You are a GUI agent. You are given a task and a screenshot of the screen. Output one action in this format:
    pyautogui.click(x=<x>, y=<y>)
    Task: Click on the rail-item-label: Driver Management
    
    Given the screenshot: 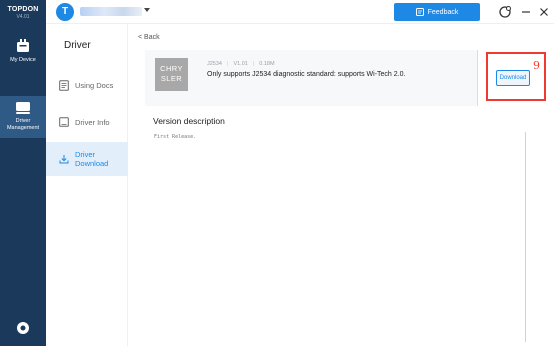 What is the action you would take?
    pyautogui.click(x=23, y=124)
    